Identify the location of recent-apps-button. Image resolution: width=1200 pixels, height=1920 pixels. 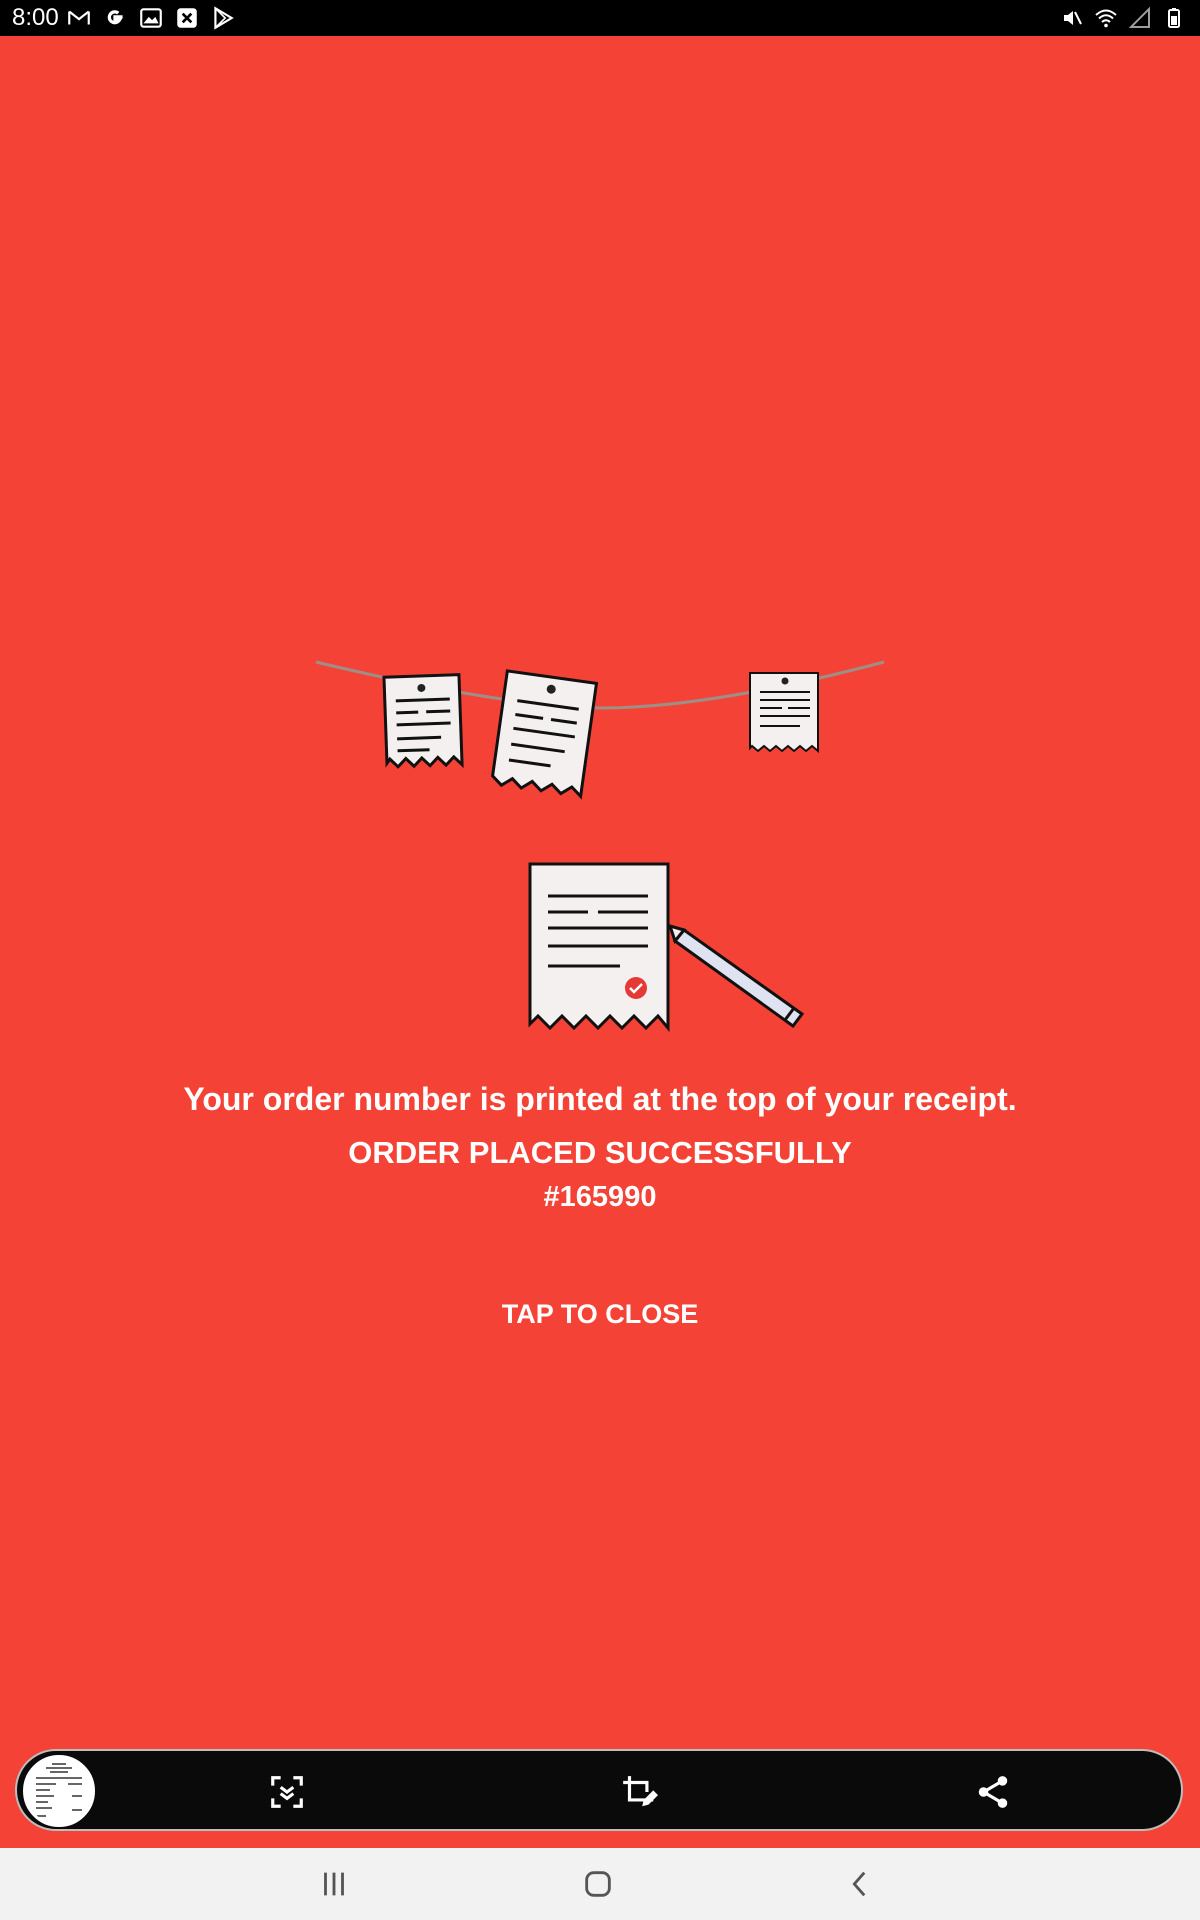
(334, 1884).